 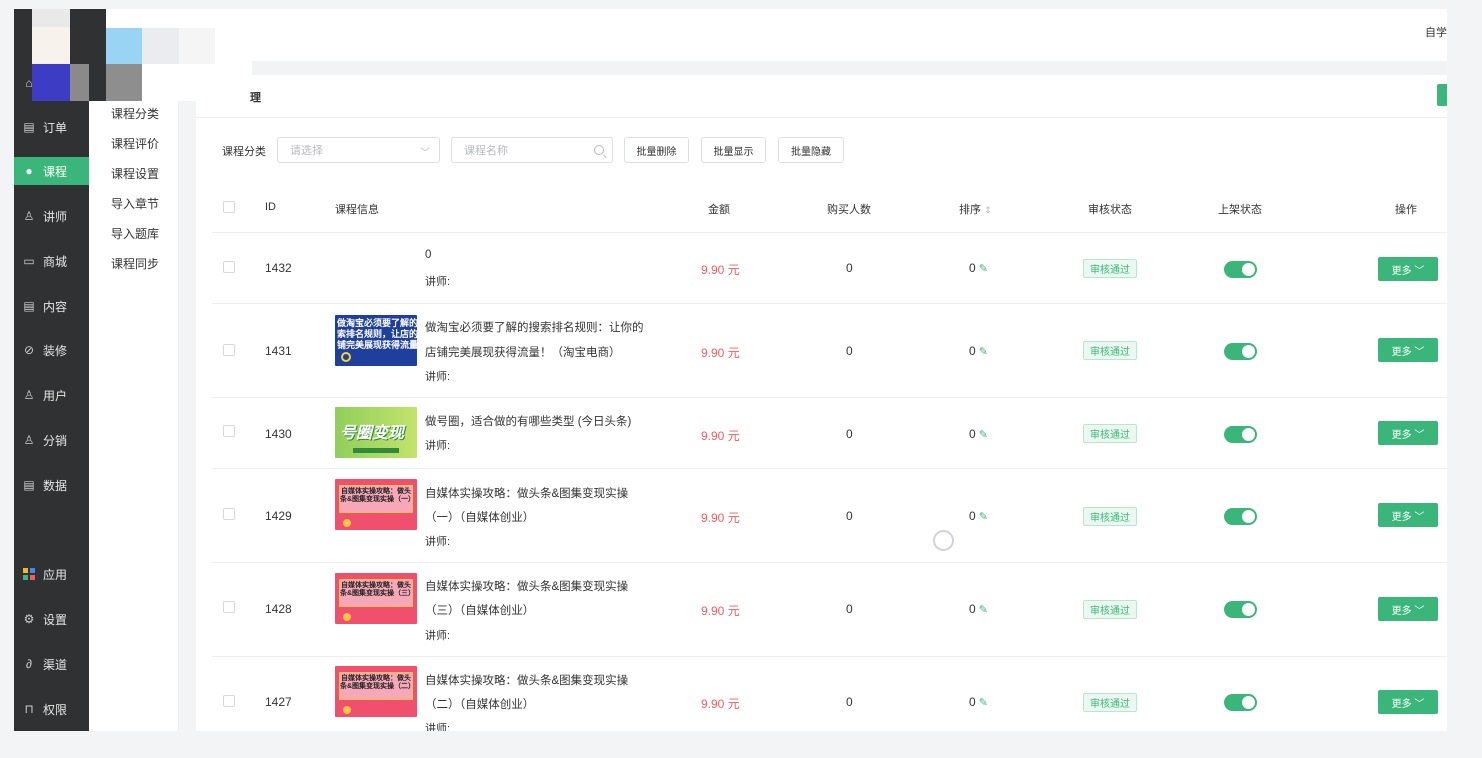 What do you see at coordinates (534, 327) in the screenshot?
I see `course-title: 做淘宝必须要了解的搜索排名规则：让你的` at bounding box center [534, 327].